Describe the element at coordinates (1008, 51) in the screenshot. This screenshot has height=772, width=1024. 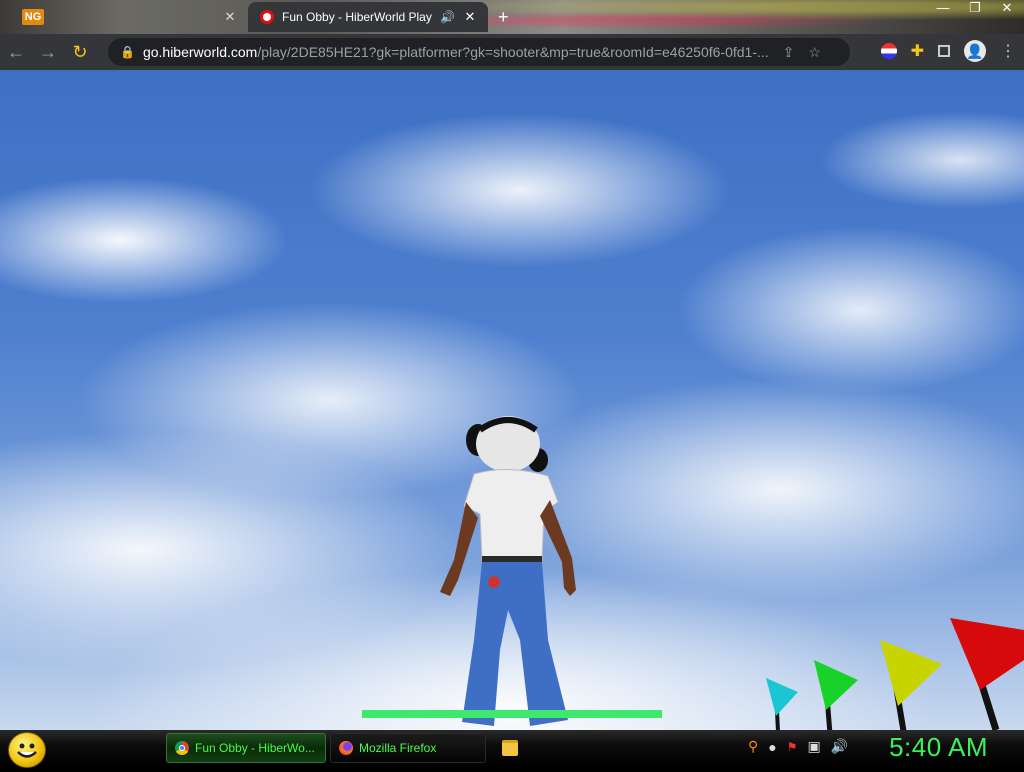
I see `kebab-icon: ⋮` at that location.